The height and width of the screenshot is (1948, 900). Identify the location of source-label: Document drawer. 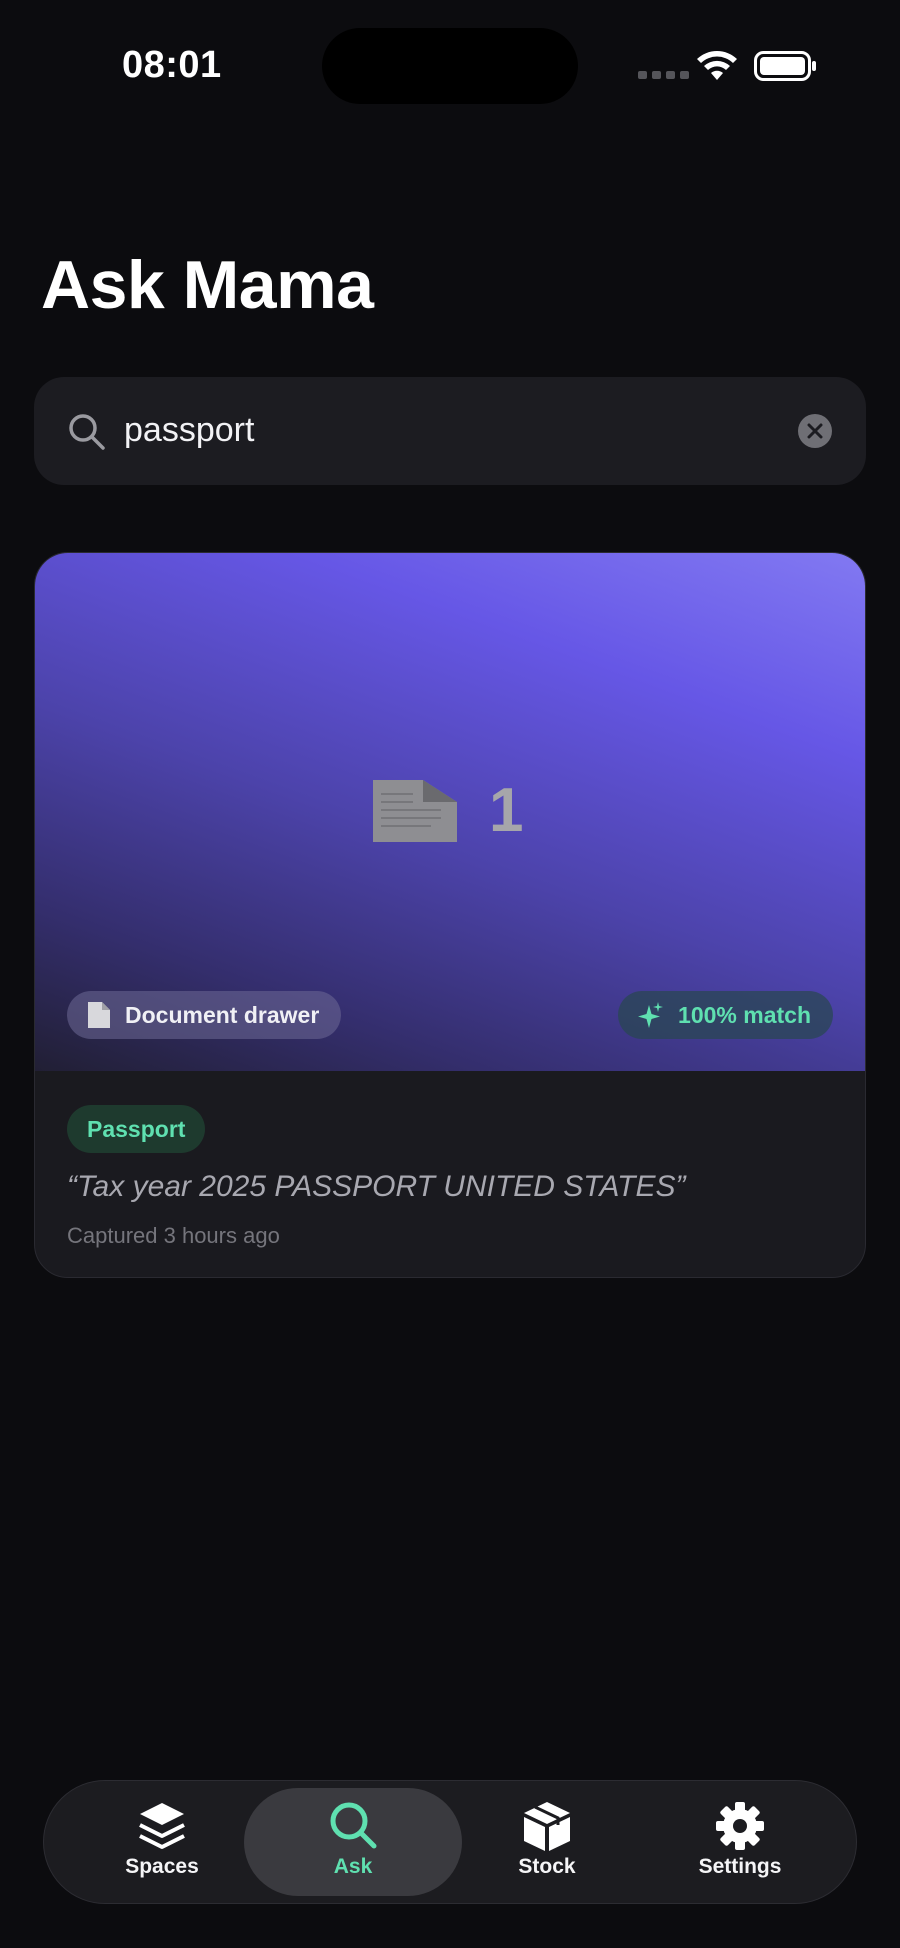
(222, 1014).